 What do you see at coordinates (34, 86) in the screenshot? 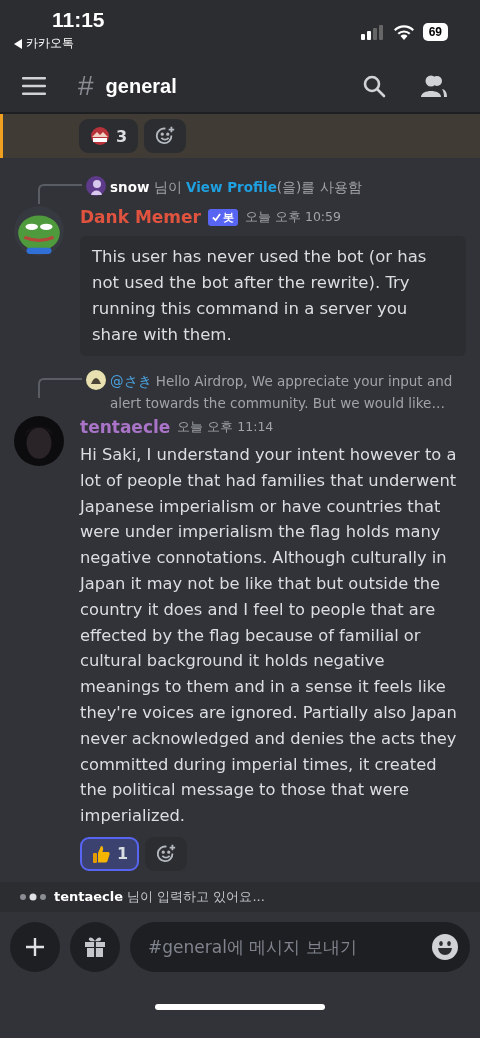
I see `menu-icon` at bounding box center [34, 86].